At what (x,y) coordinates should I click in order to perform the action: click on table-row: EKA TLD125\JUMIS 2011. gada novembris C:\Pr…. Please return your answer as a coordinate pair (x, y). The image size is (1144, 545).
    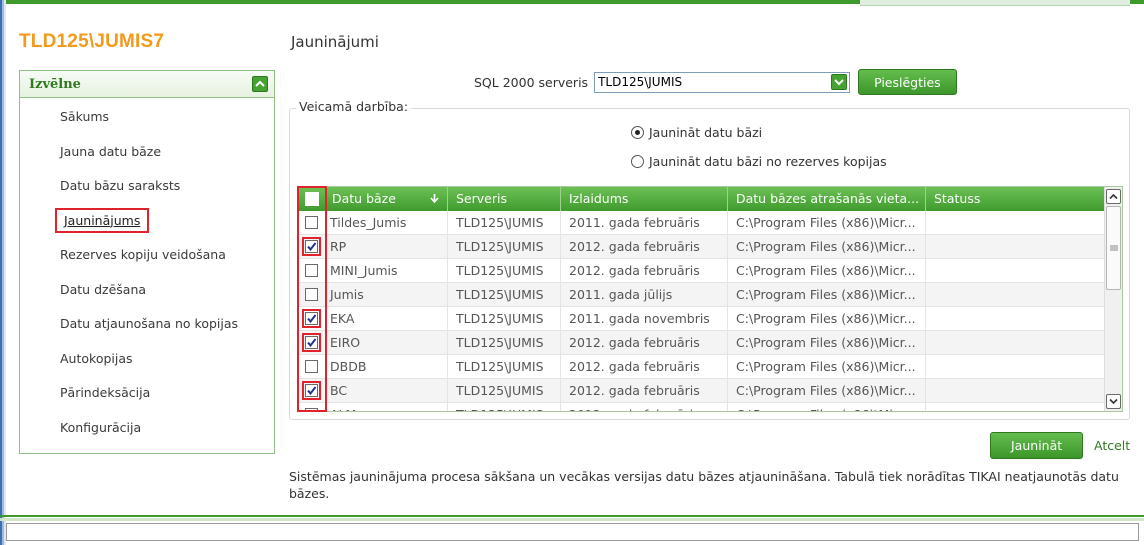
    Looking at the image, I should click on (702, 319).